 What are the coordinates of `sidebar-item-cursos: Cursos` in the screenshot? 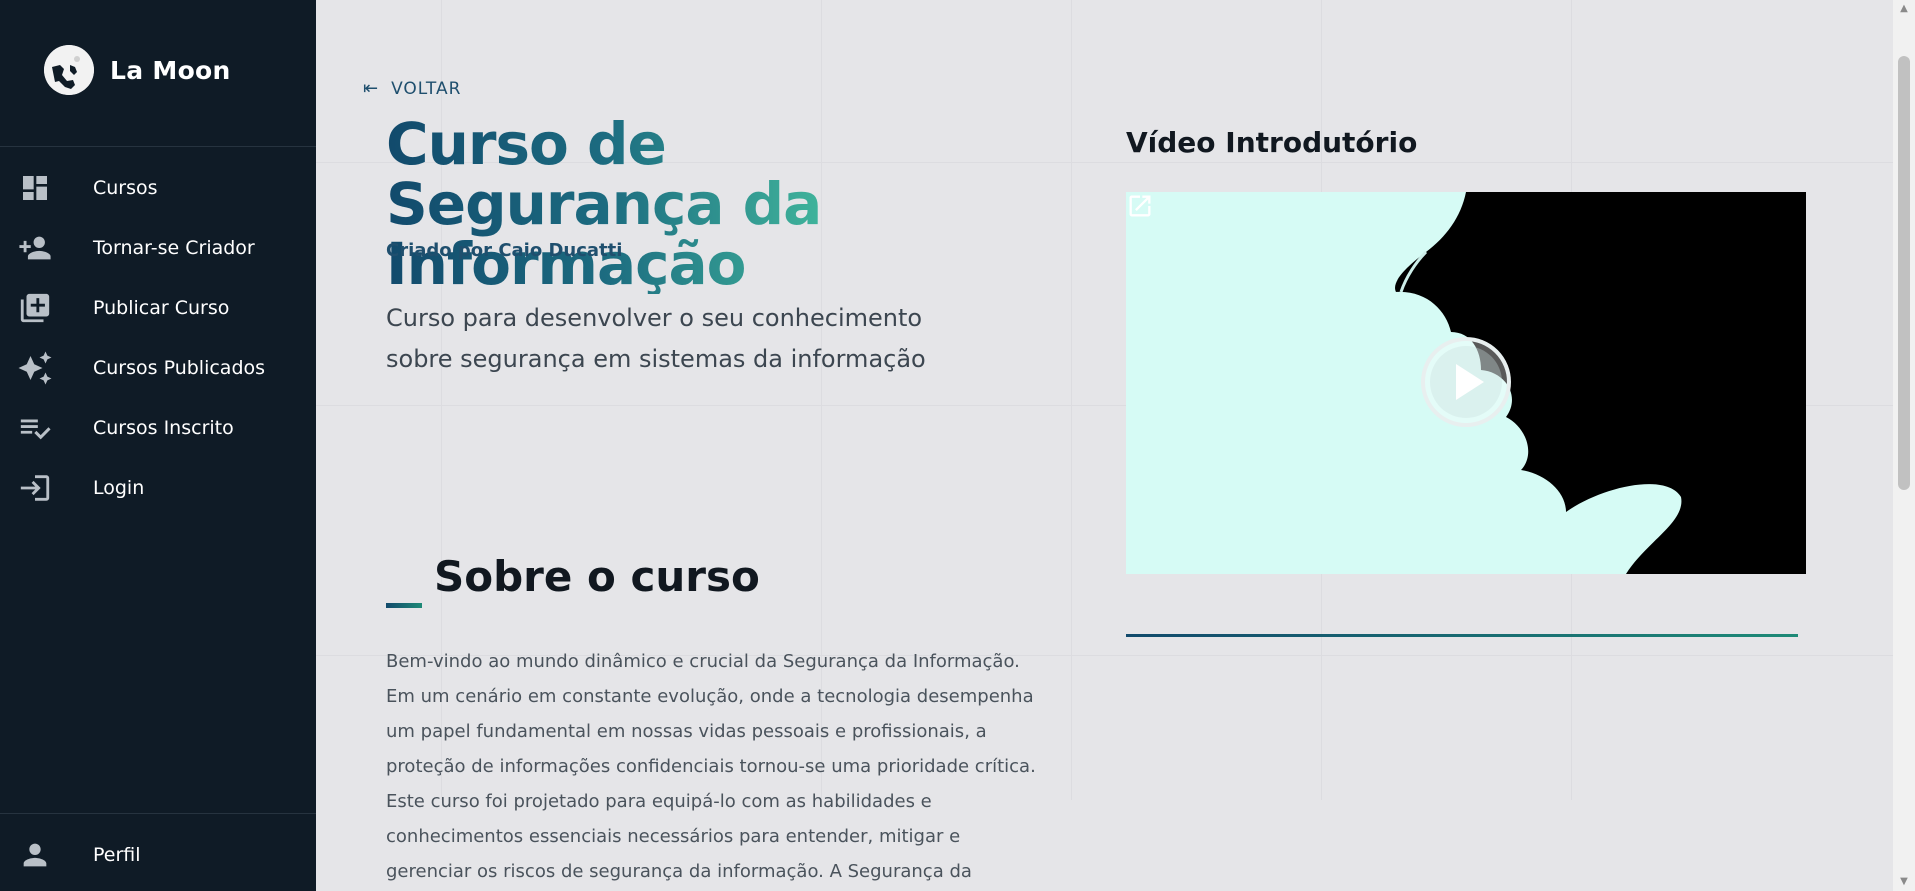 It's located at (158, 188).